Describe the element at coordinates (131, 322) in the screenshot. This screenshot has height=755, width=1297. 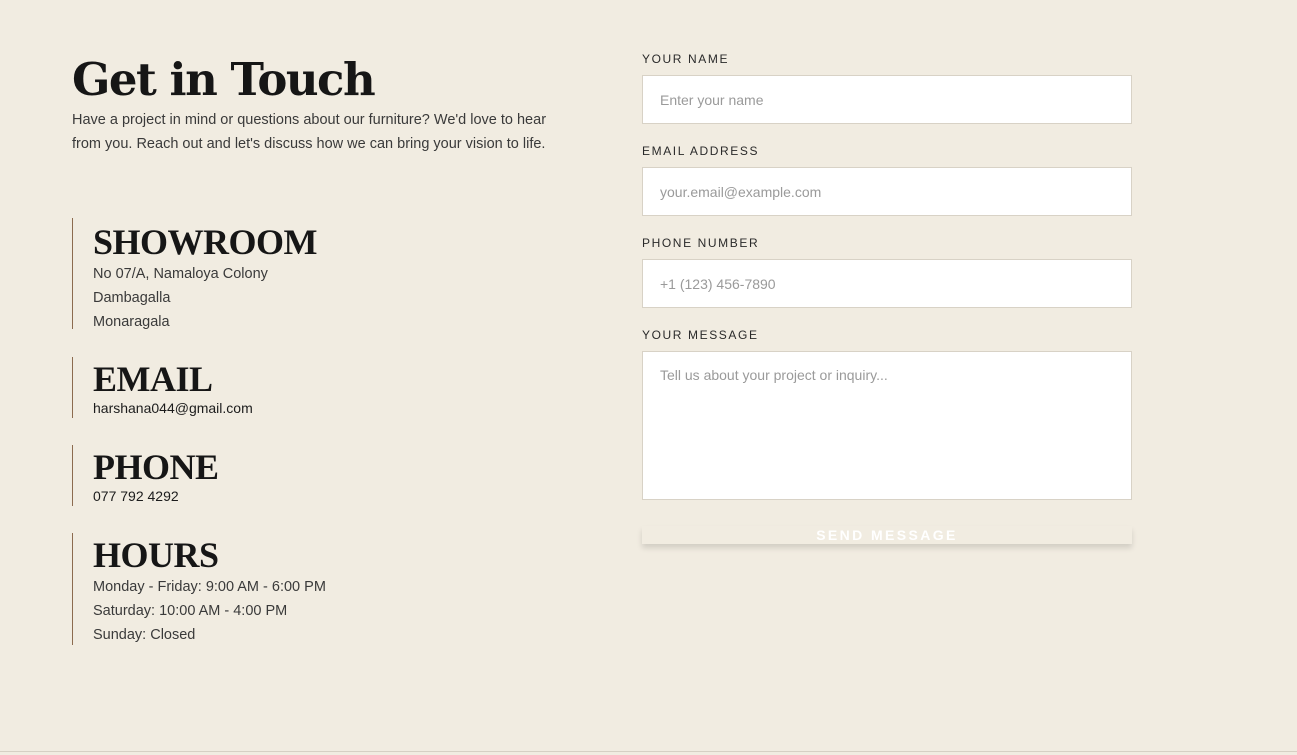
I see `showroom-address-line: Monaragala` at that location.